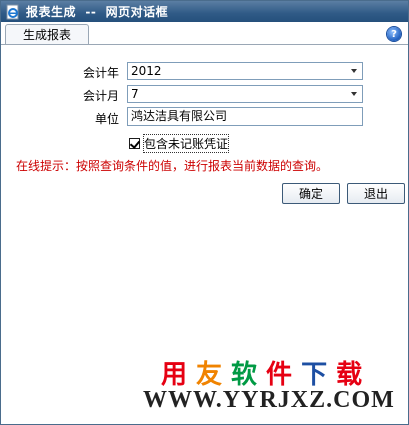 The width and height of the screenshot is (409, 425). Describe the element at coordinates (106, 119) in the screenshot. I see `unit-label: 单位` at that location.